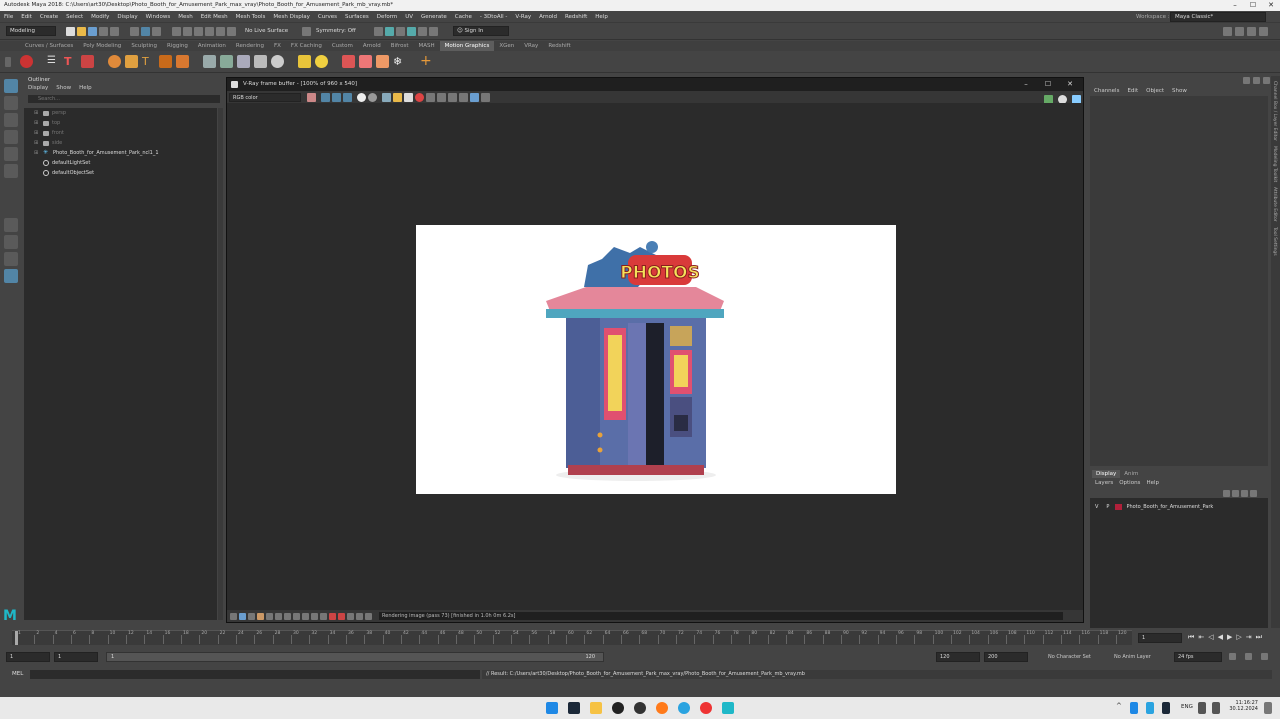 The width and height of the screenshot is (1280, 719). Describe the element at coordinates (389, 31) in the screenshot. I see `ipr-render-icon` at that location.